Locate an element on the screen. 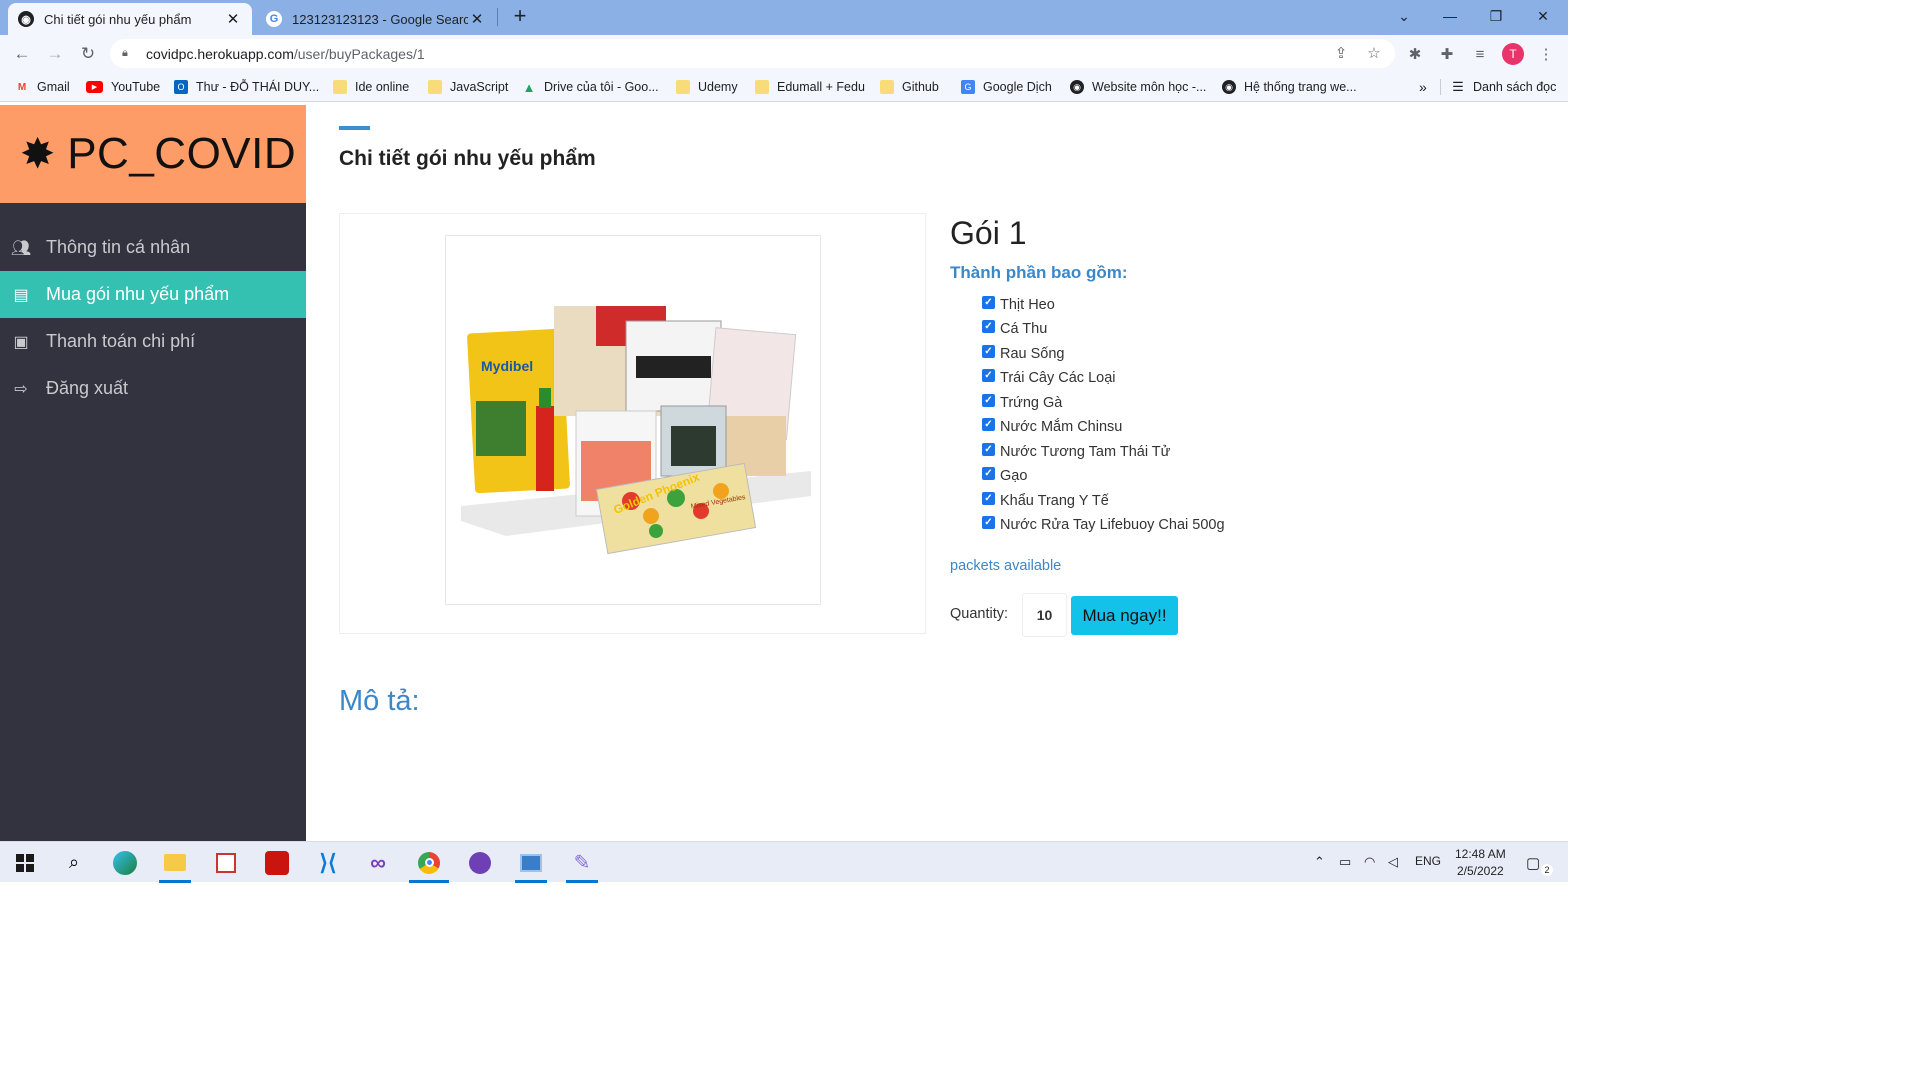 Image resolution: width=1920 pixels, height=1080 pixels. clock: 12:48 AM 2/5/2022 is located at coordinates (1480, 863).